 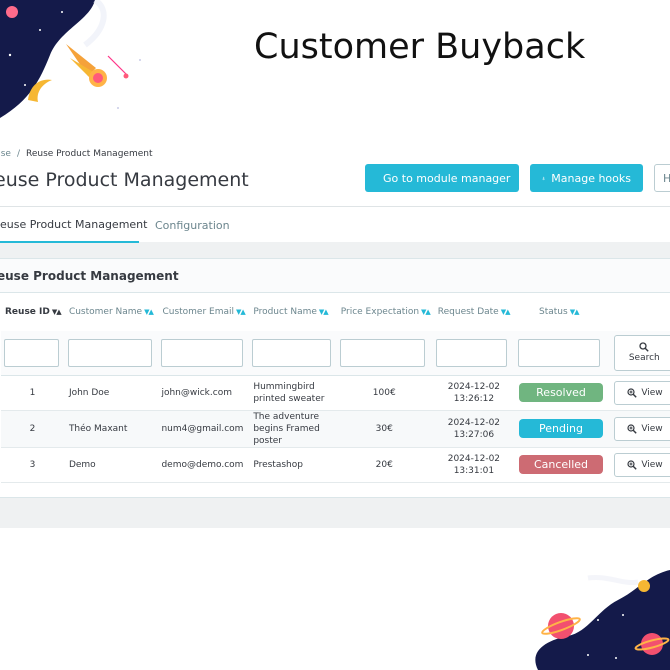 I want to click on col-price-expectation-label: Price Expectation, so click(x=380, y=312).